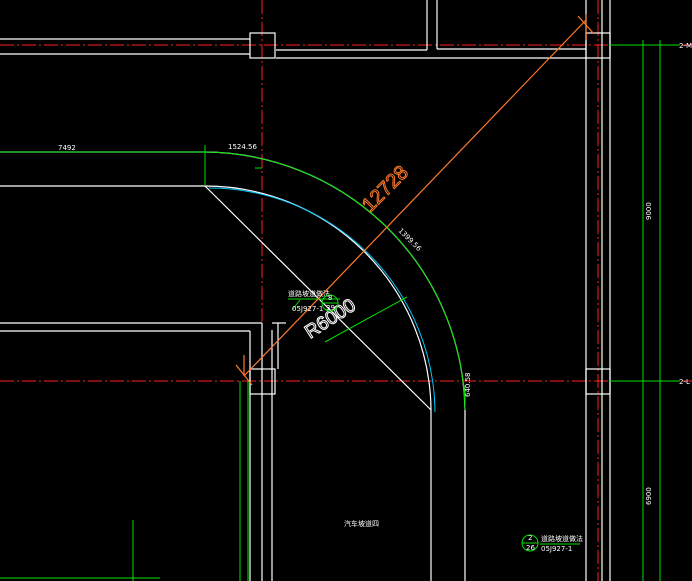 The image size is (692, 581). What do you see at coordinates (307, 309) in the screenshot?
I see `detail-ref-1-code: 05J927-1` at bounding box center [307, 309].